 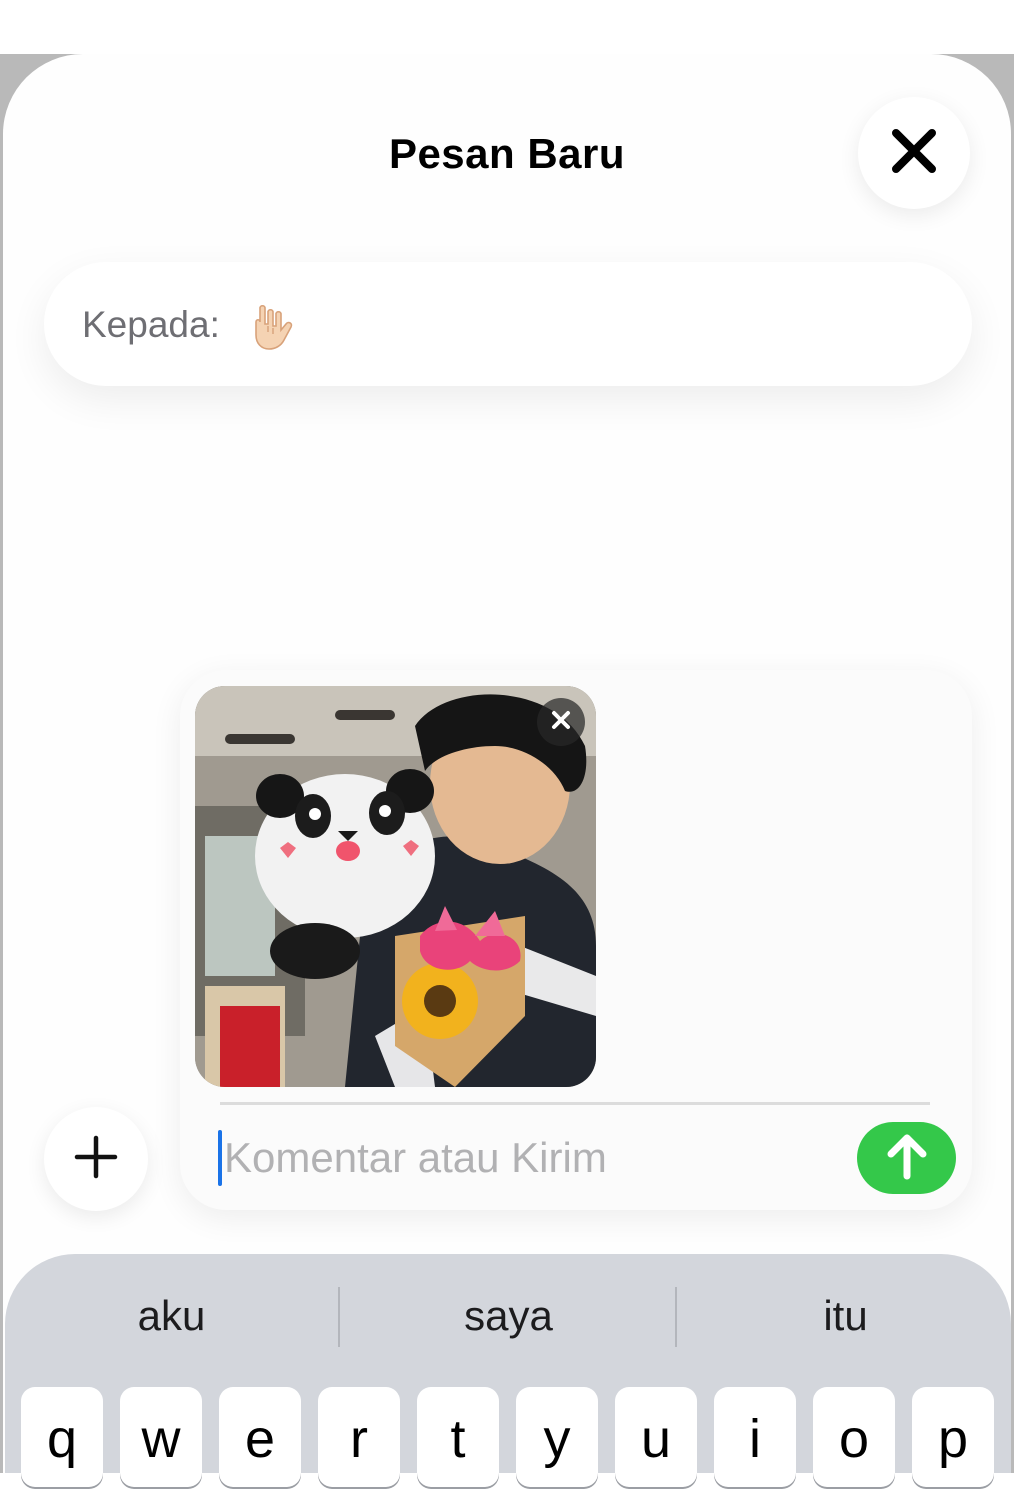 What do you see at coordinates (458, 1437) in the screenshot?
I see `key-t: t` at bounding box center [458, 1437].